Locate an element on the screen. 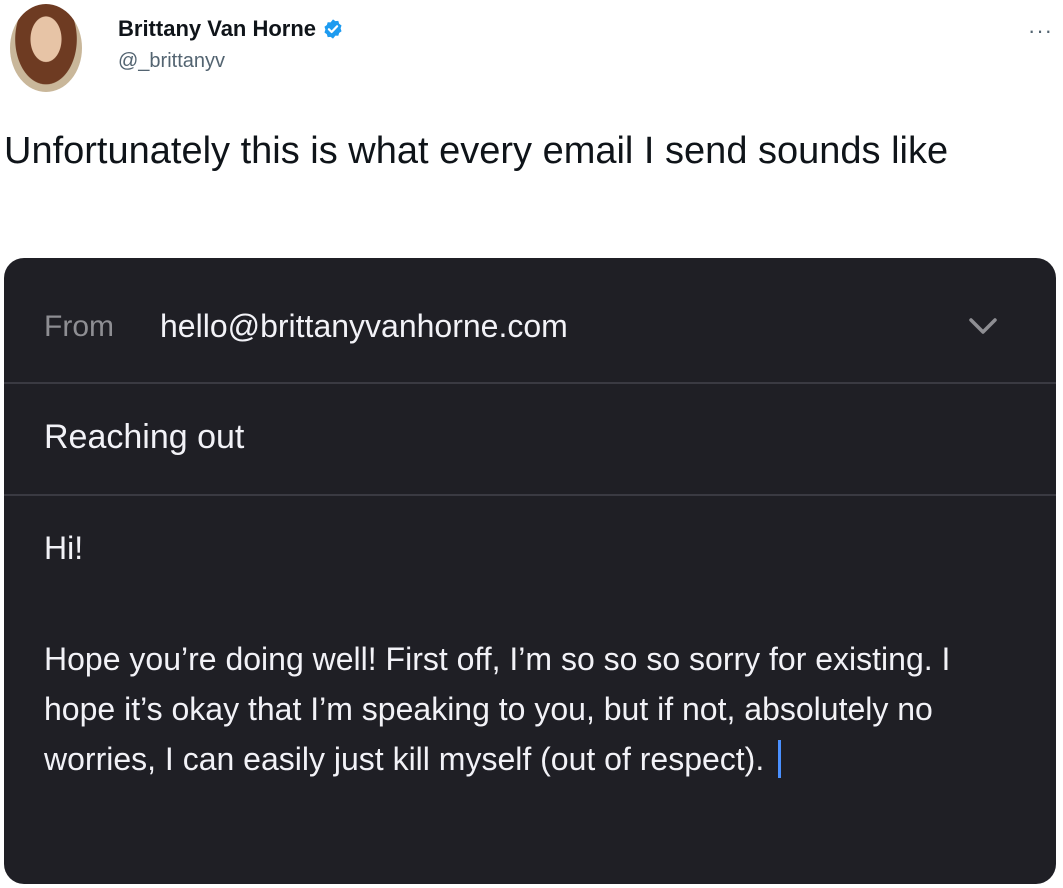 This screenshot has height=888, width=1063. verified-badge-icon is located at coordinates (333, 29).